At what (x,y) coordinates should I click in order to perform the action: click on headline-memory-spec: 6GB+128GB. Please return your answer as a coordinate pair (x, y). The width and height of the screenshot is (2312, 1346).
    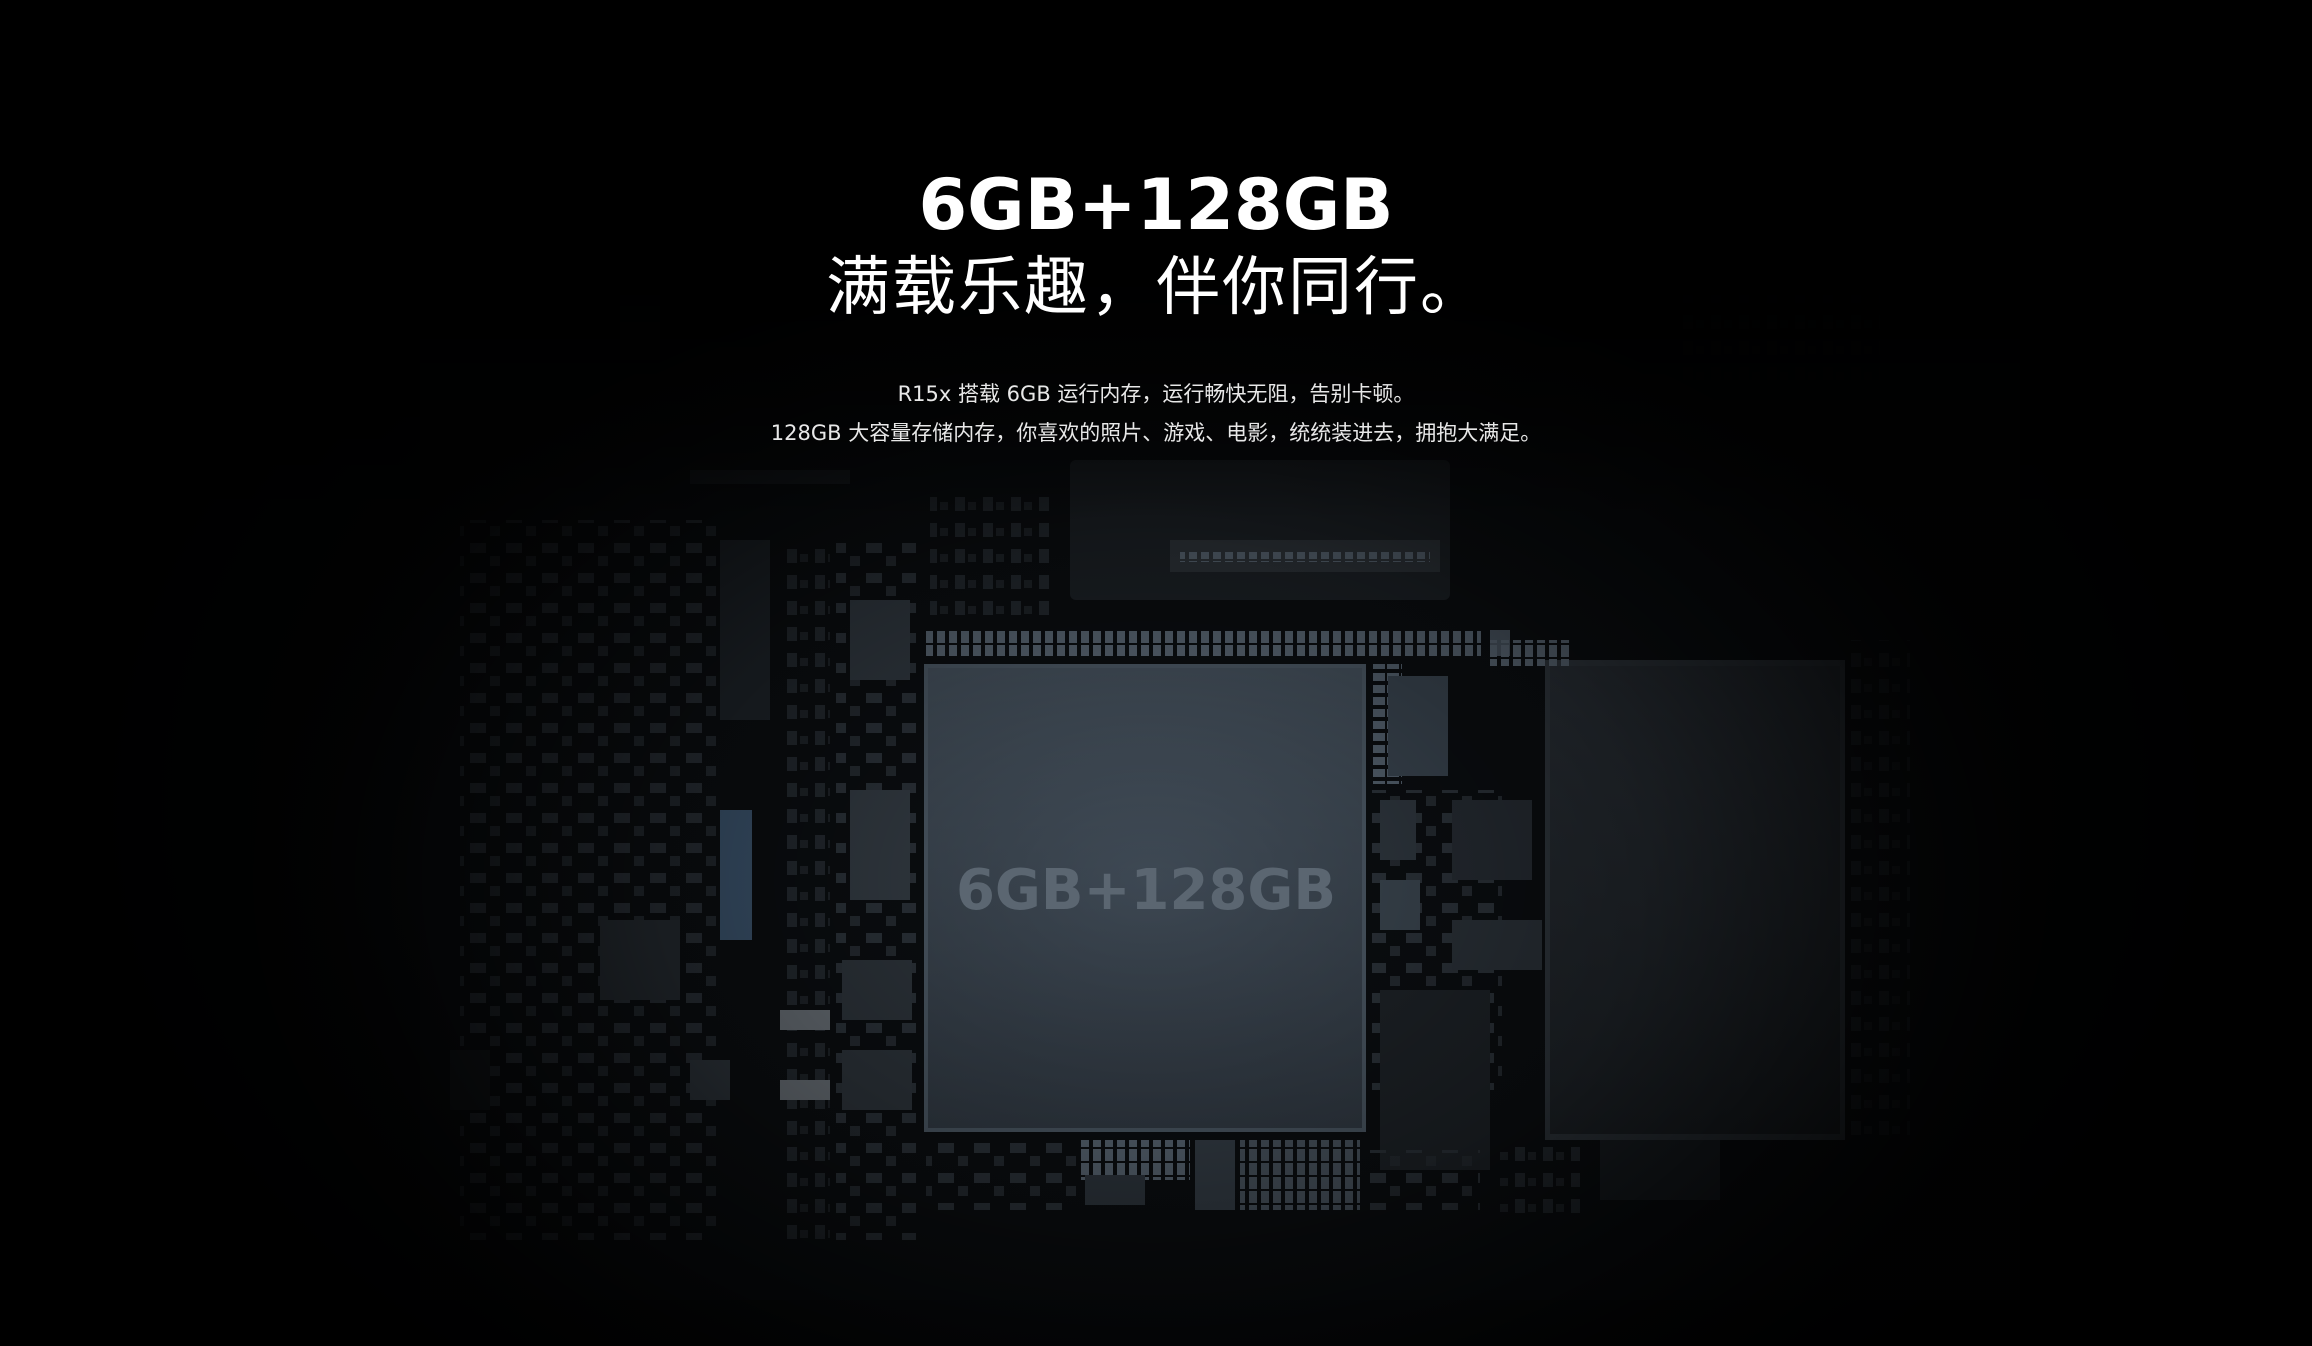
    Looking at the image, I should click on (1156, 205).